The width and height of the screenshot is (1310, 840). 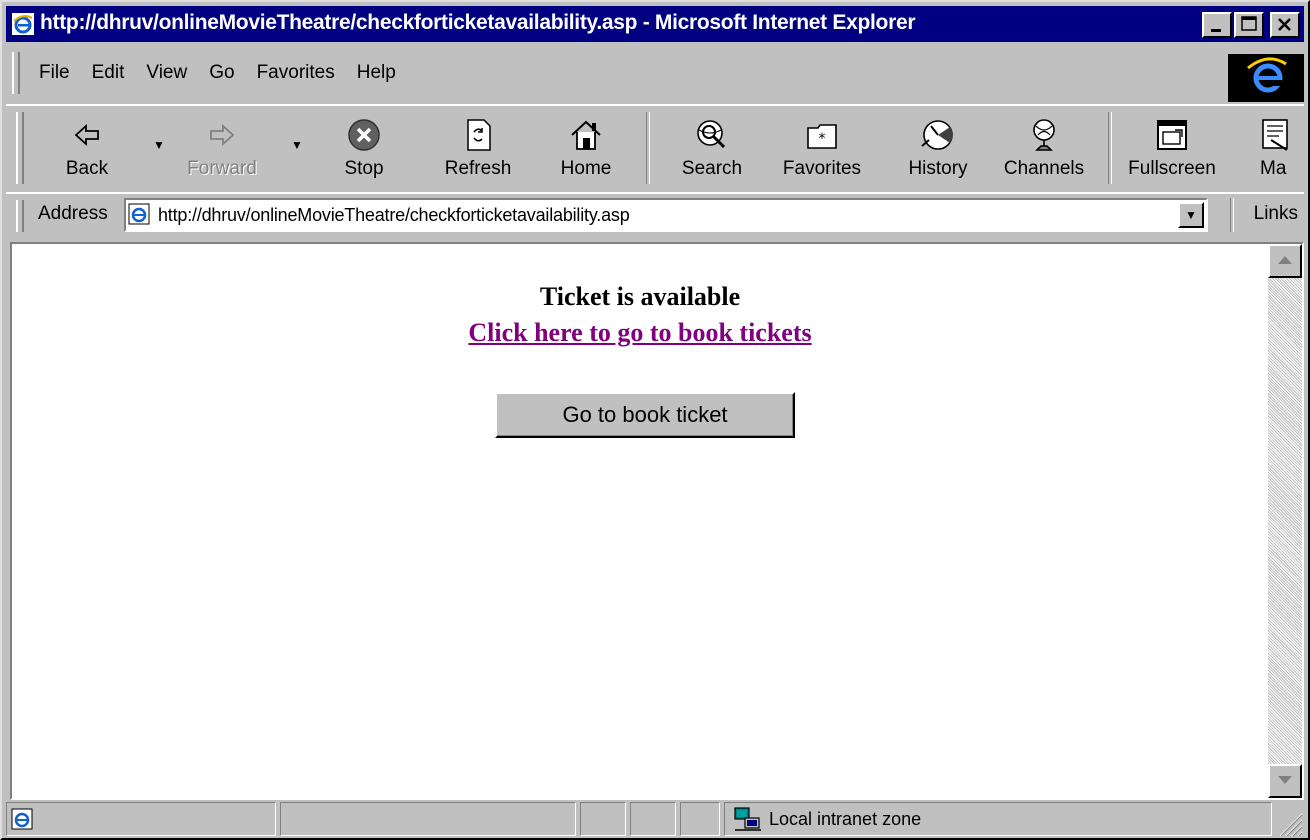 I want to click on search-button: Search, so click(x=712, y=148).